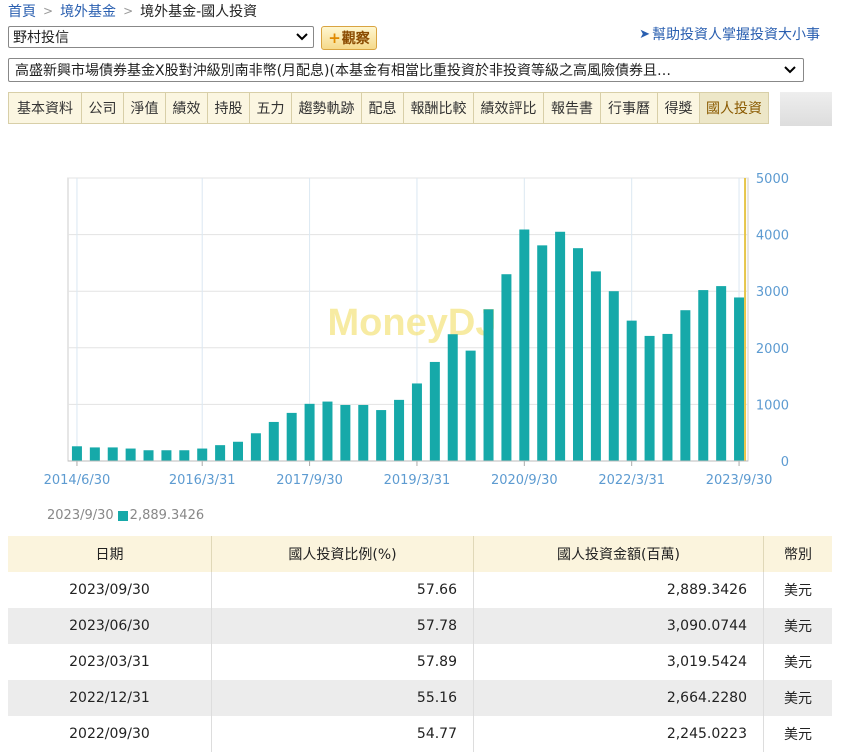 This screenshot has width=847, height=752. What do you see at coordinates (228, 108) in the screenshot?
I see `tab-4: 持股` at bounding box center [228, 108].